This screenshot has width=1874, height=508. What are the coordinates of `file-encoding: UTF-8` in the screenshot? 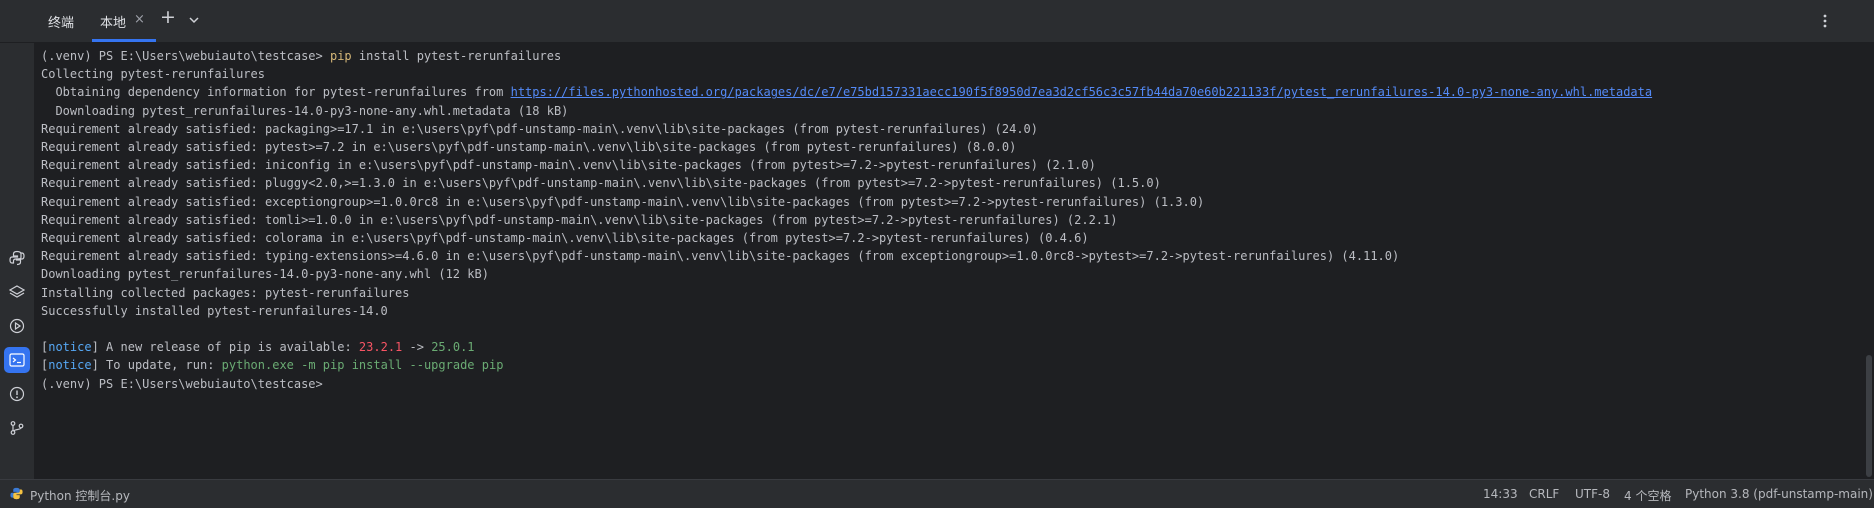 It's located at (1592, 494).